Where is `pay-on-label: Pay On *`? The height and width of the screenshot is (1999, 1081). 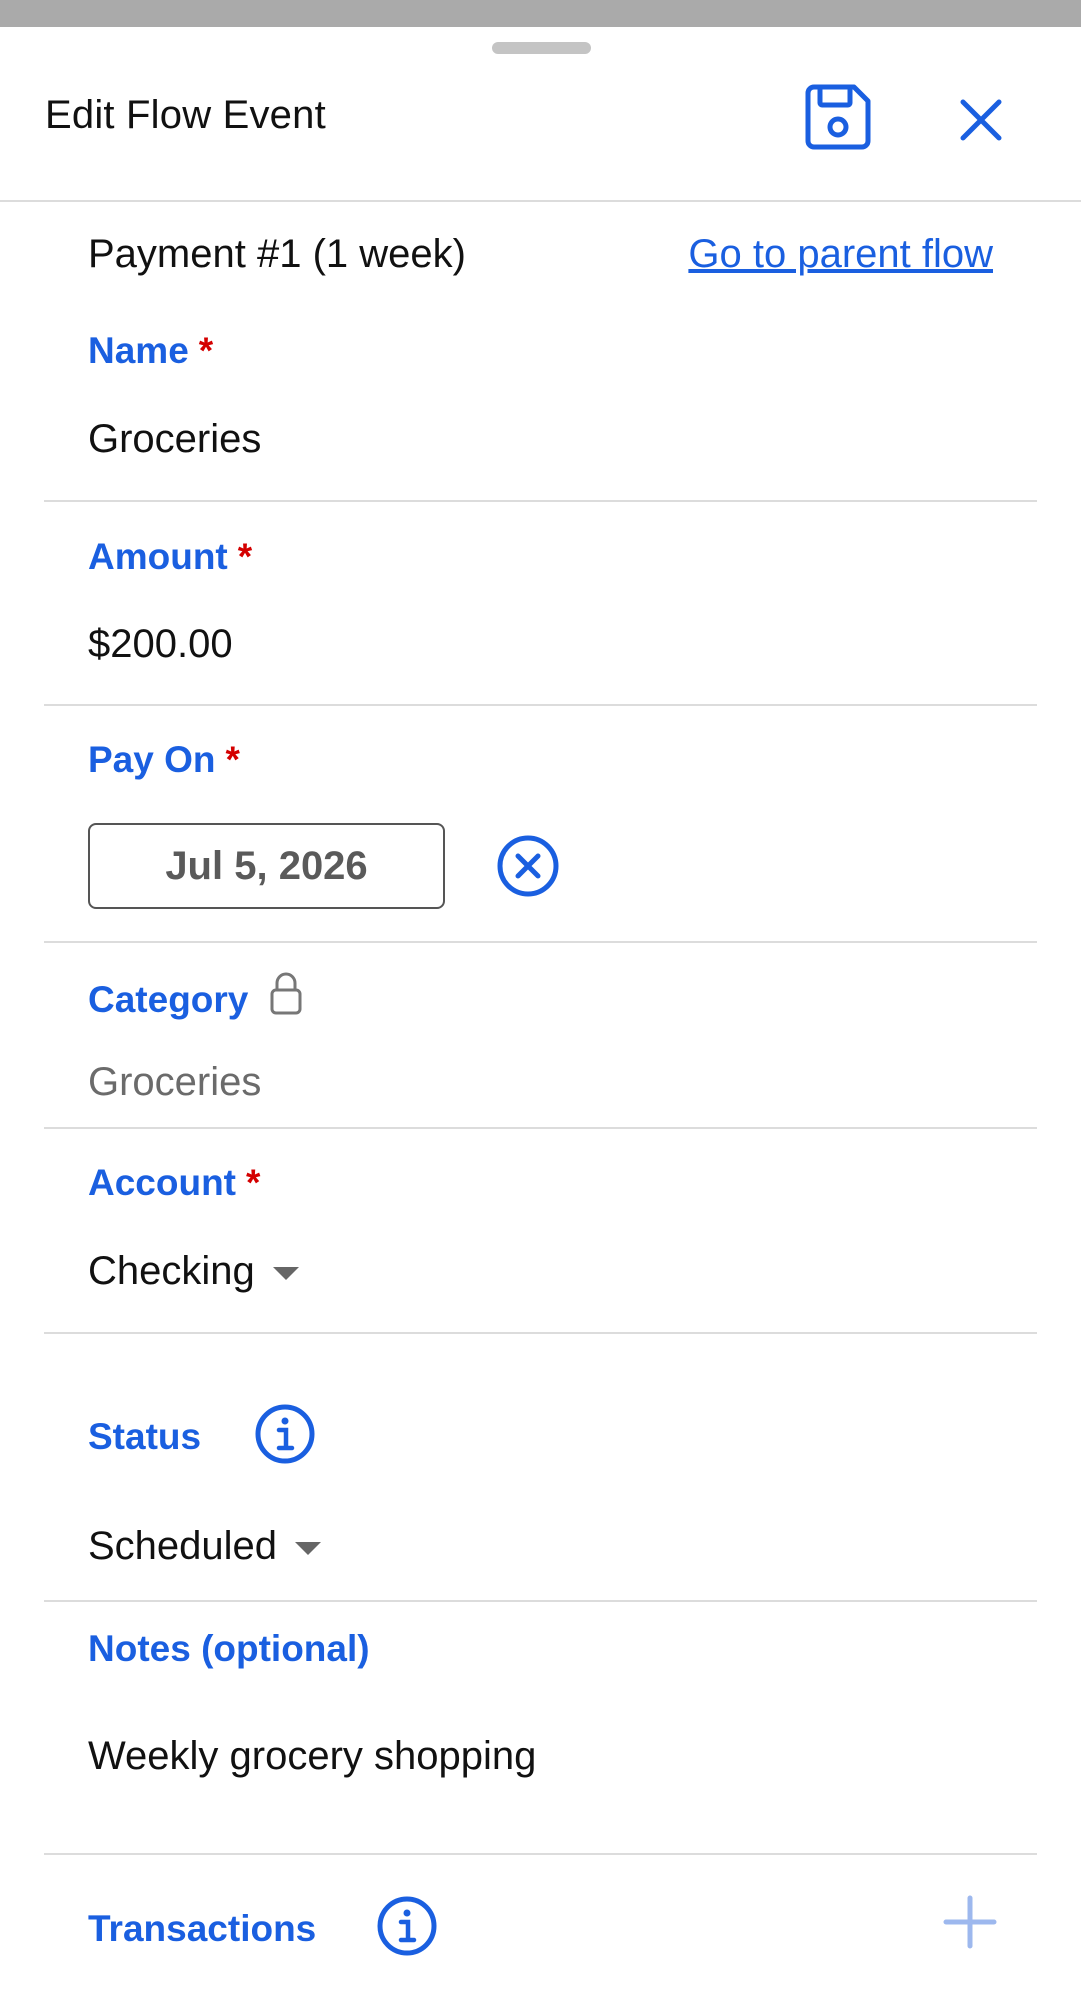 pay-on-label: Pay On * is located at coordinates (164, 760).